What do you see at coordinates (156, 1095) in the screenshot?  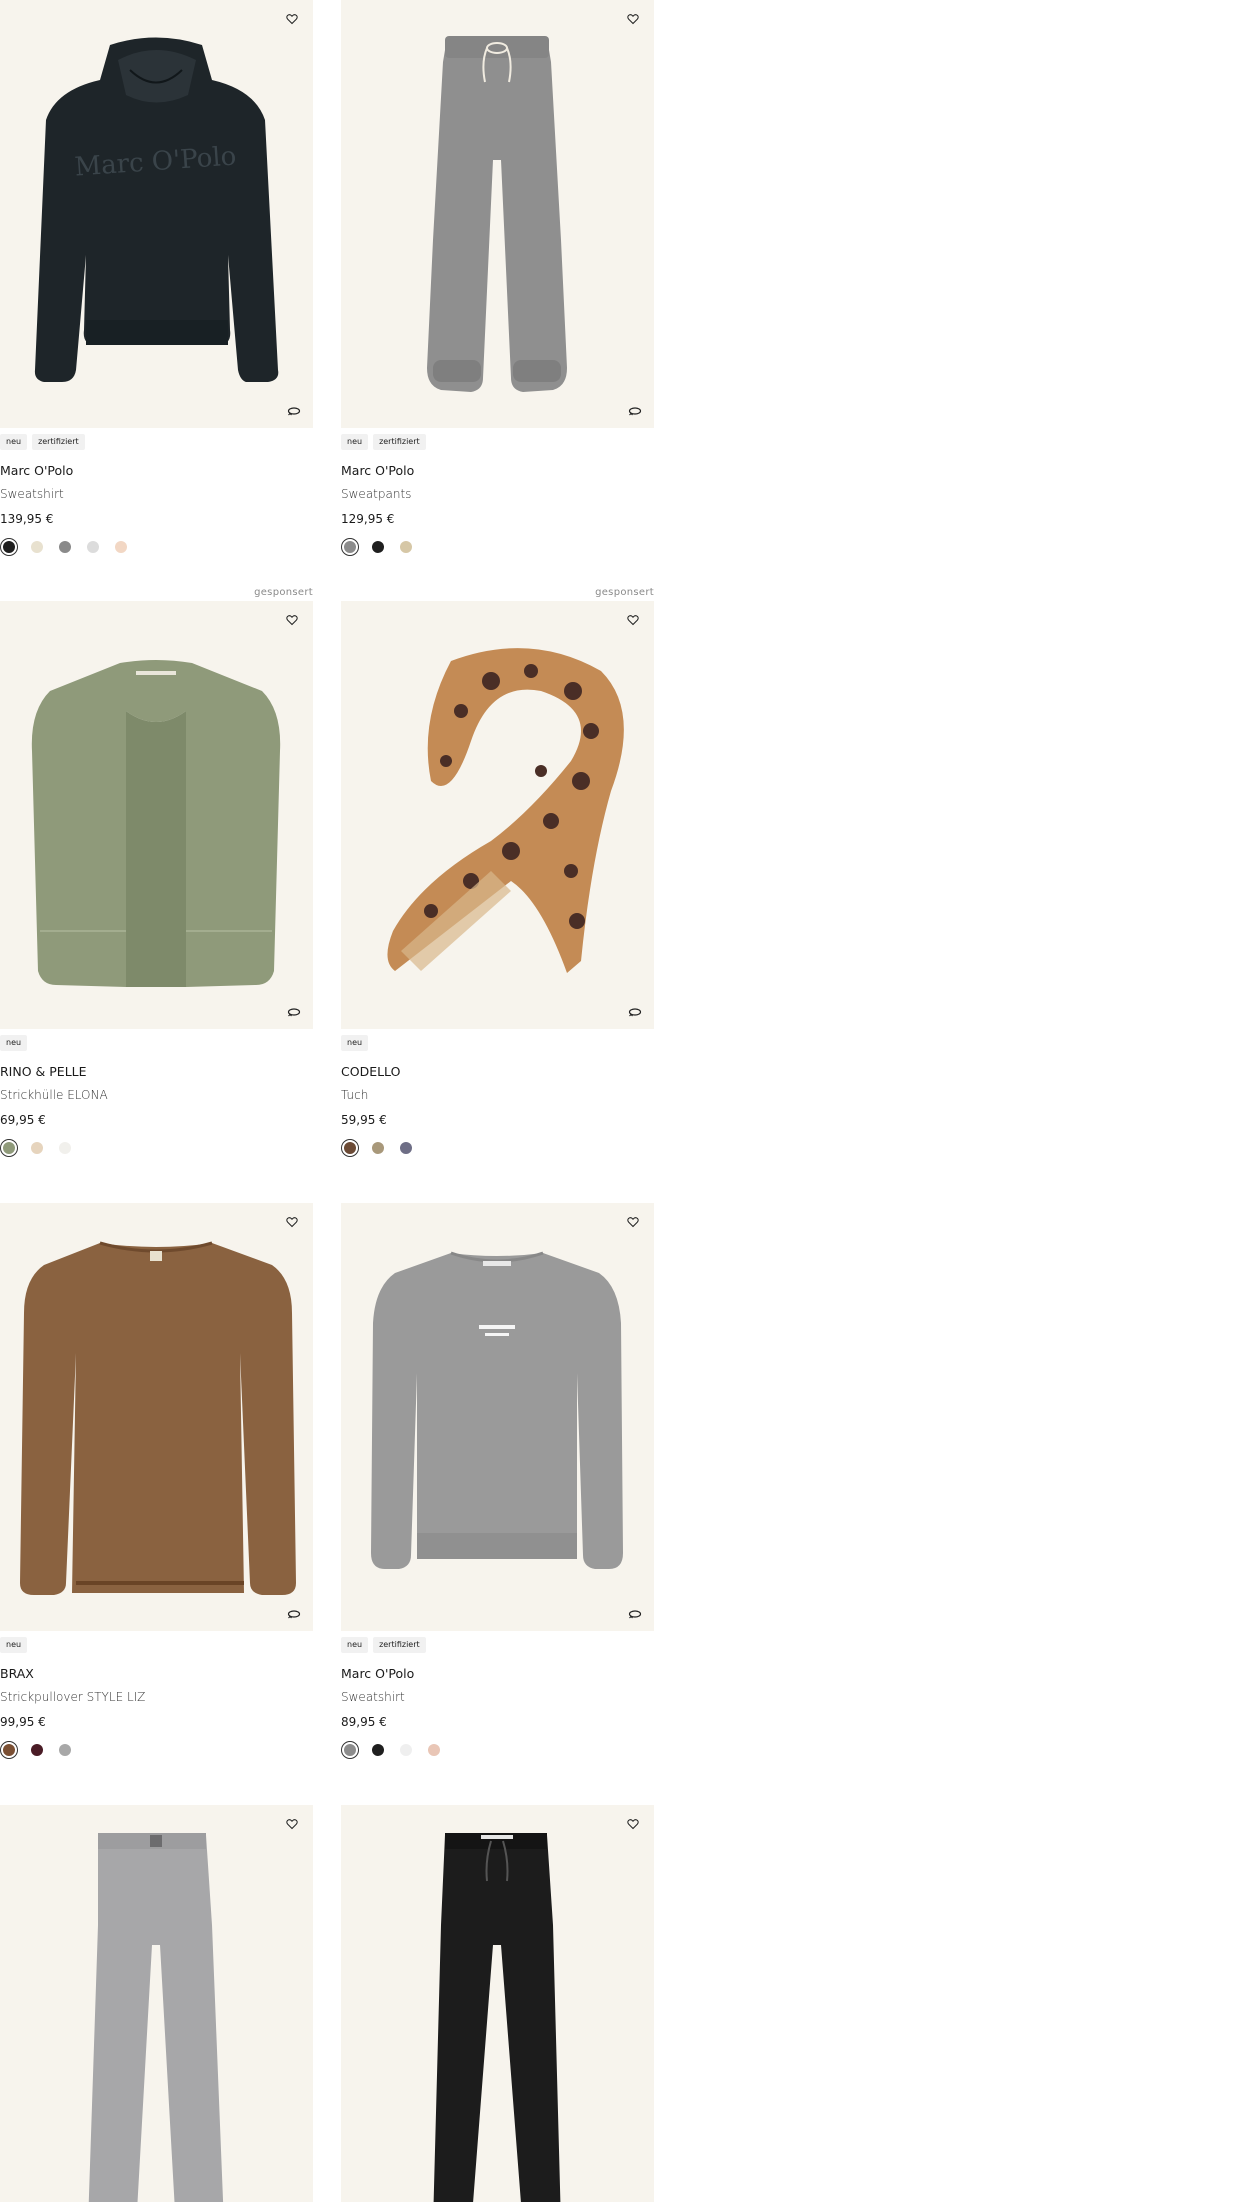 I see `product-name: Strickhülle ELONA` at bounding box center [156, 1095].